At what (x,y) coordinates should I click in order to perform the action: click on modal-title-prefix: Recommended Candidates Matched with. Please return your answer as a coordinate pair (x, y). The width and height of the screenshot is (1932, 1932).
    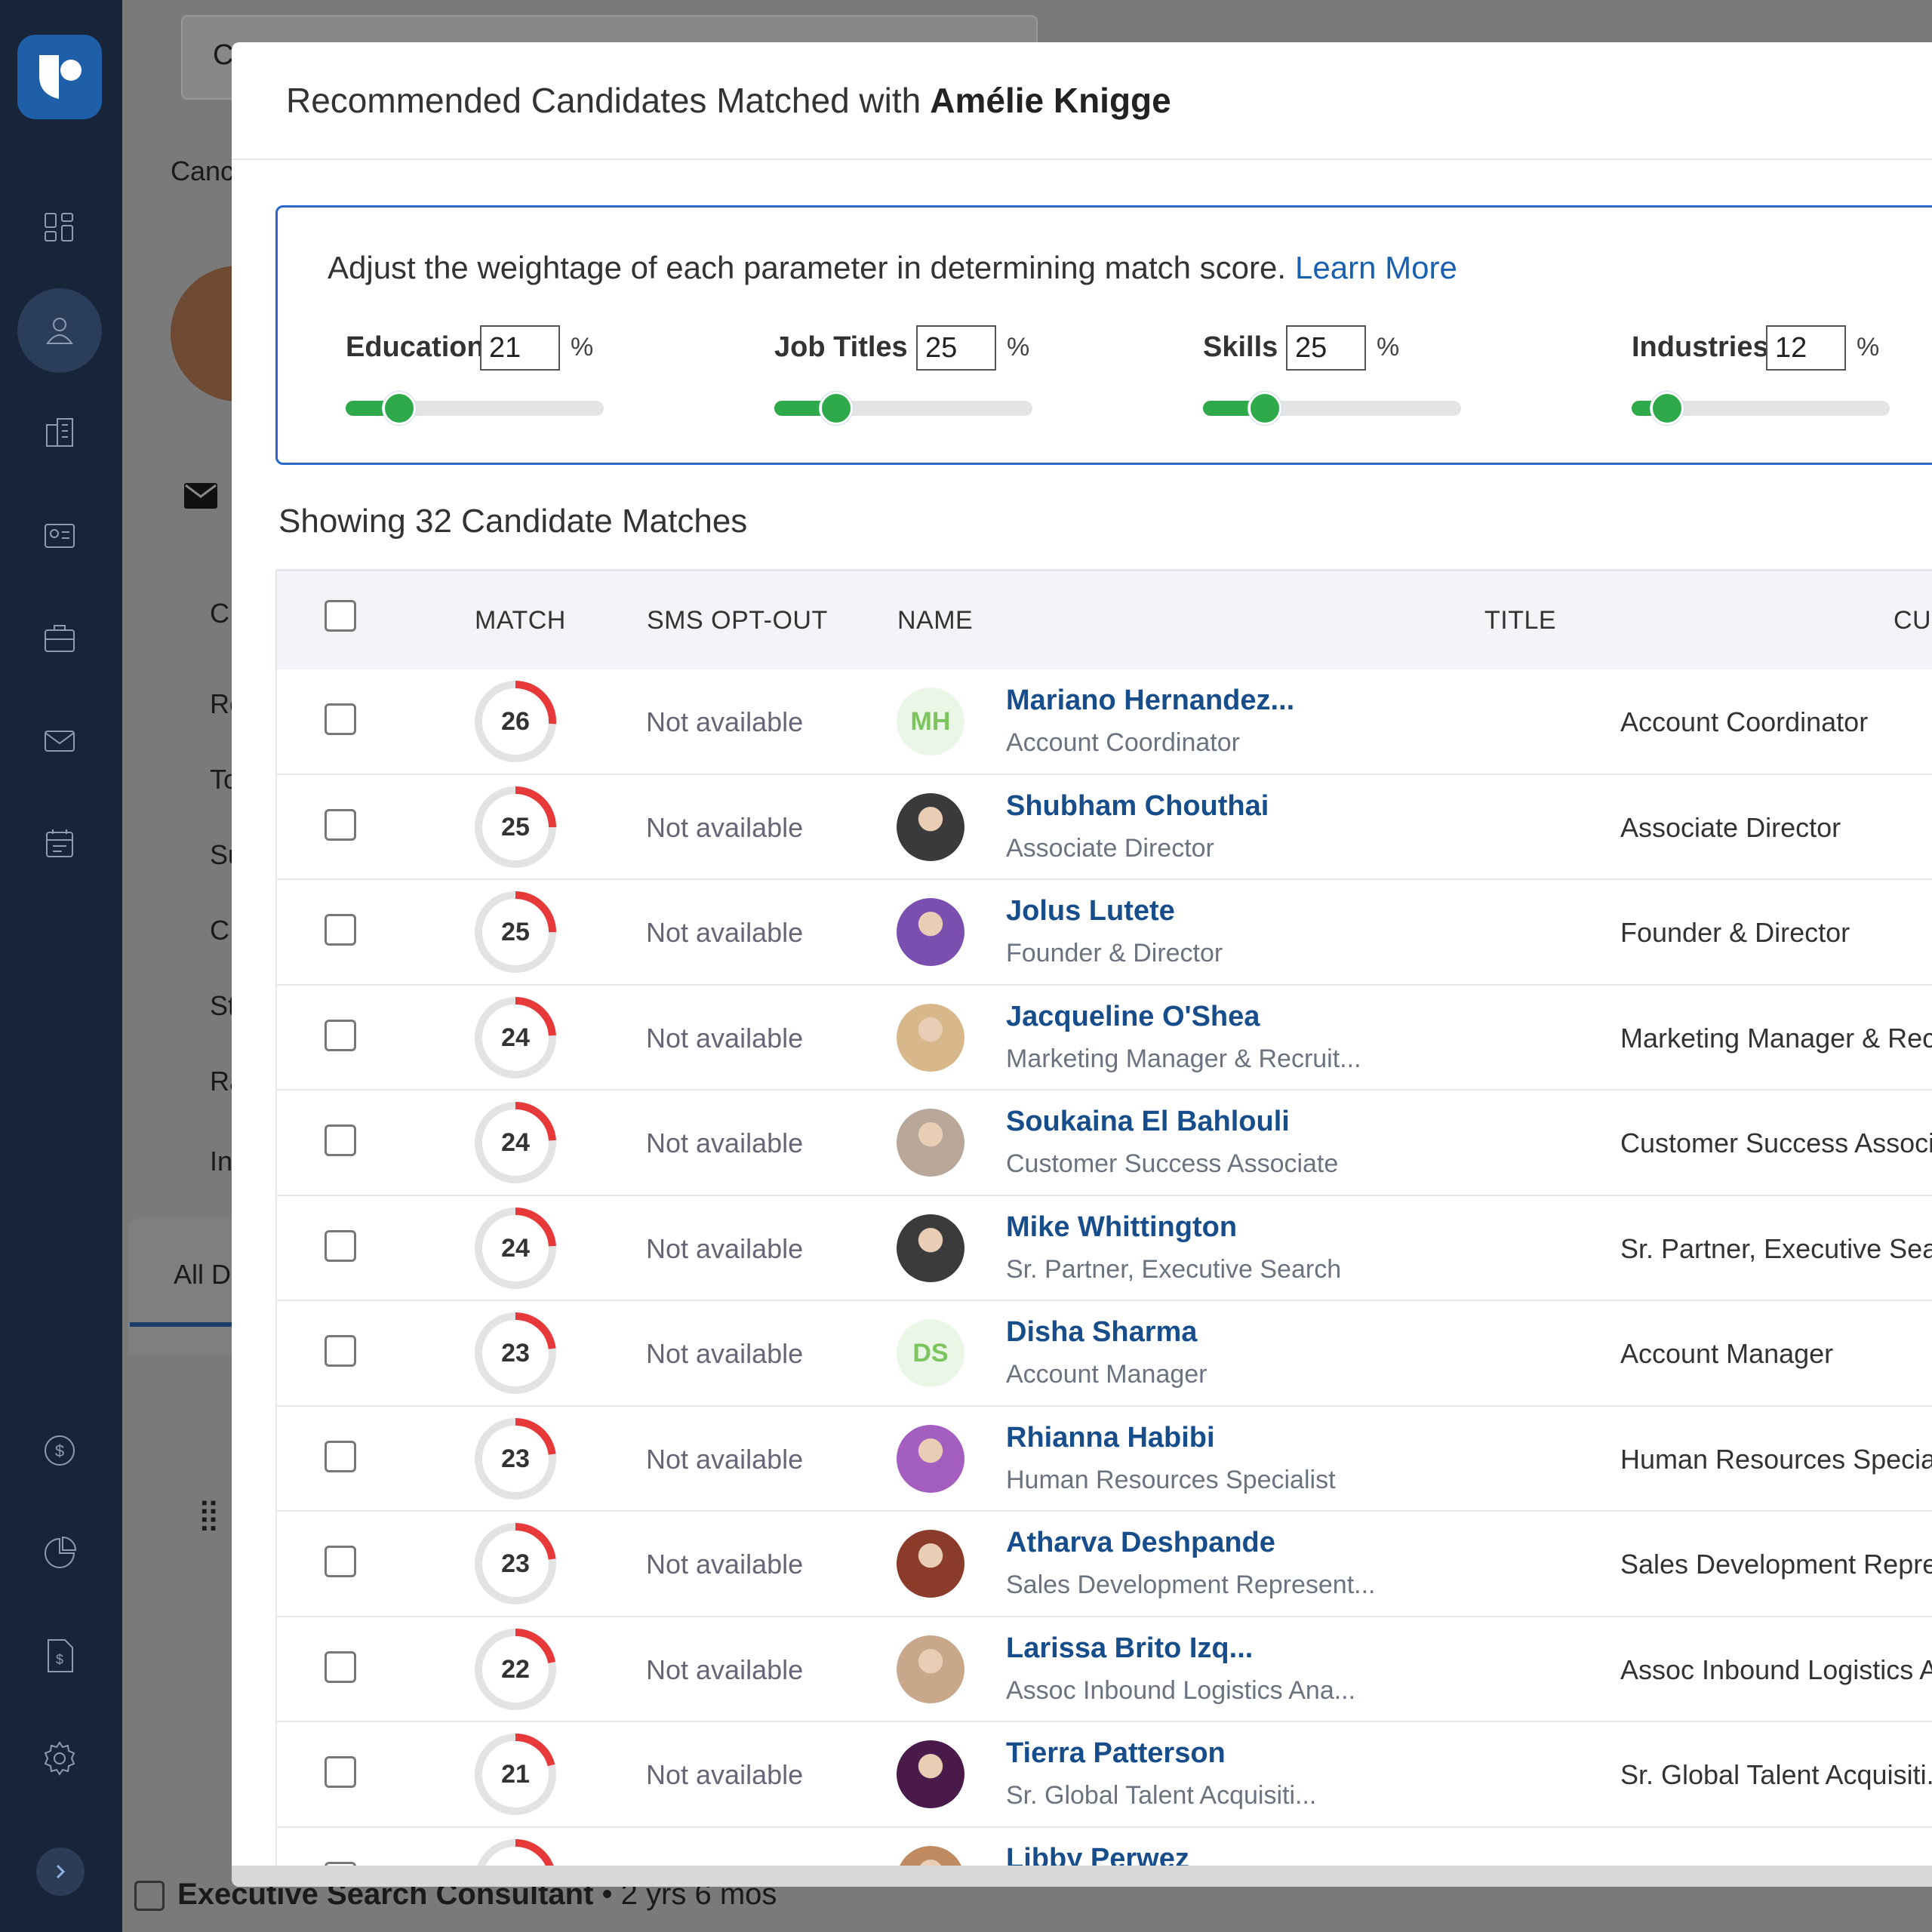
    Looking at the image, I should click on (603, 100).